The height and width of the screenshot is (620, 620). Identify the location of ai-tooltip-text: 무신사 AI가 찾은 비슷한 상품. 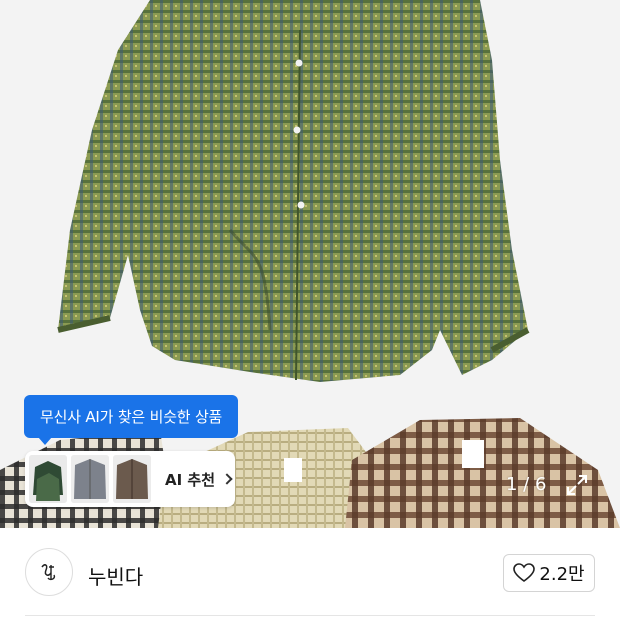
(131, 417).